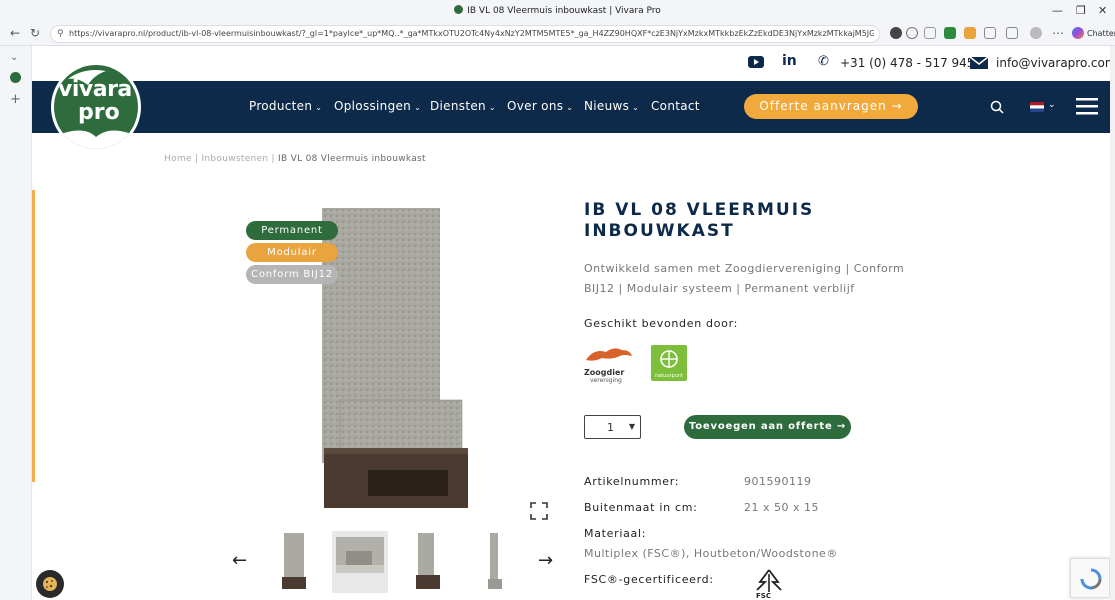  Describe the element at coordinates (15, 99) in the screenshot. I see `new-tab-icon: +` at that location.